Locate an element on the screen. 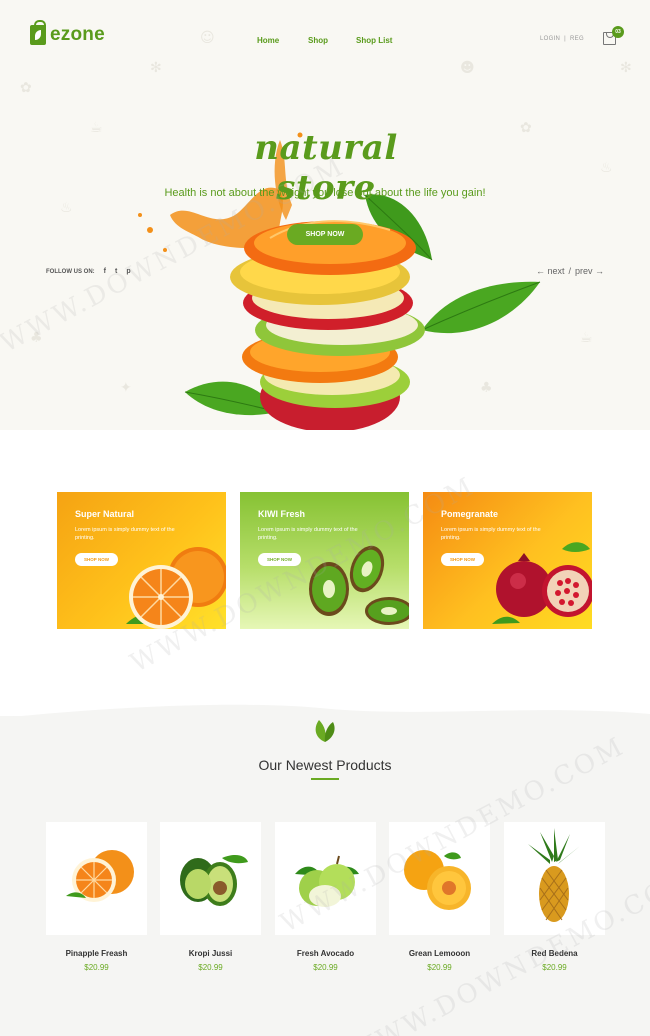 The height and width of the screenshot is (1036, 650). register-link: REG is located at coordinates (577, 39).